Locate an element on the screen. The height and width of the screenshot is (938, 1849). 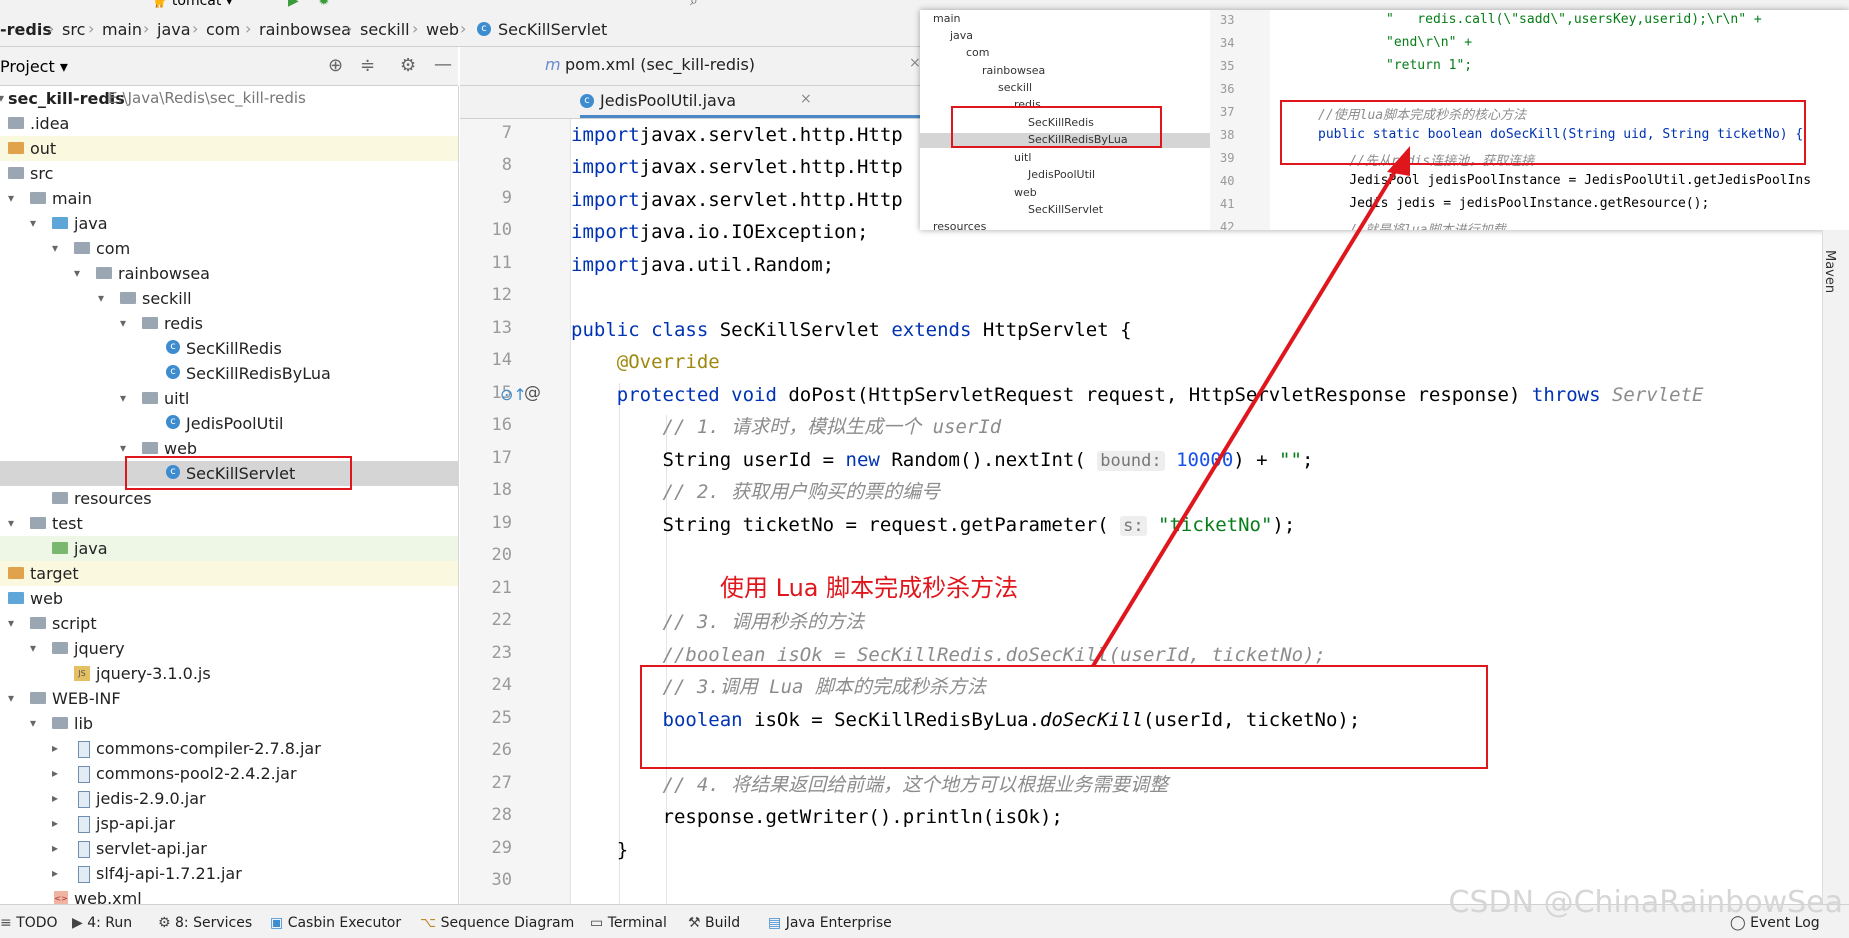
annotation-arrow is located at coordinates (1250, 407).